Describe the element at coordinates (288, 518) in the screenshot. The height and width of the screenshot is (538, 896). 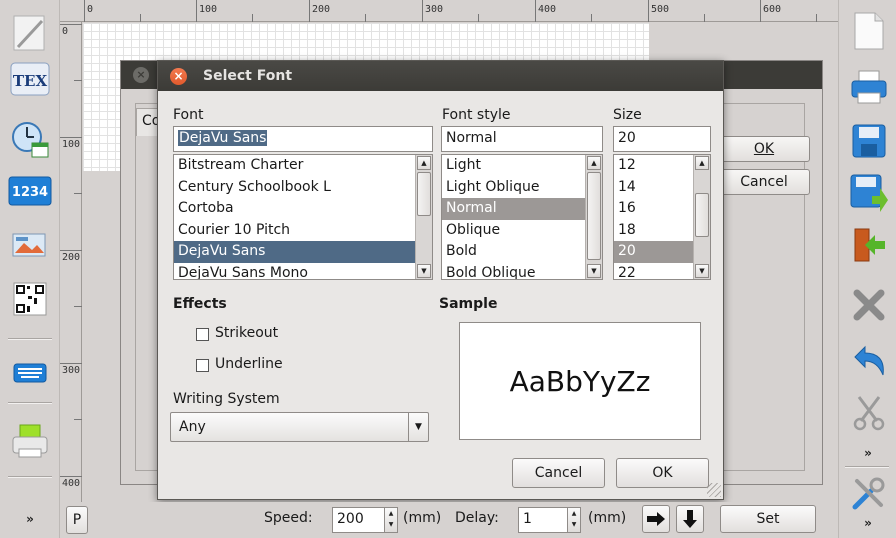
I see `speed-label: Speed:` at that location.